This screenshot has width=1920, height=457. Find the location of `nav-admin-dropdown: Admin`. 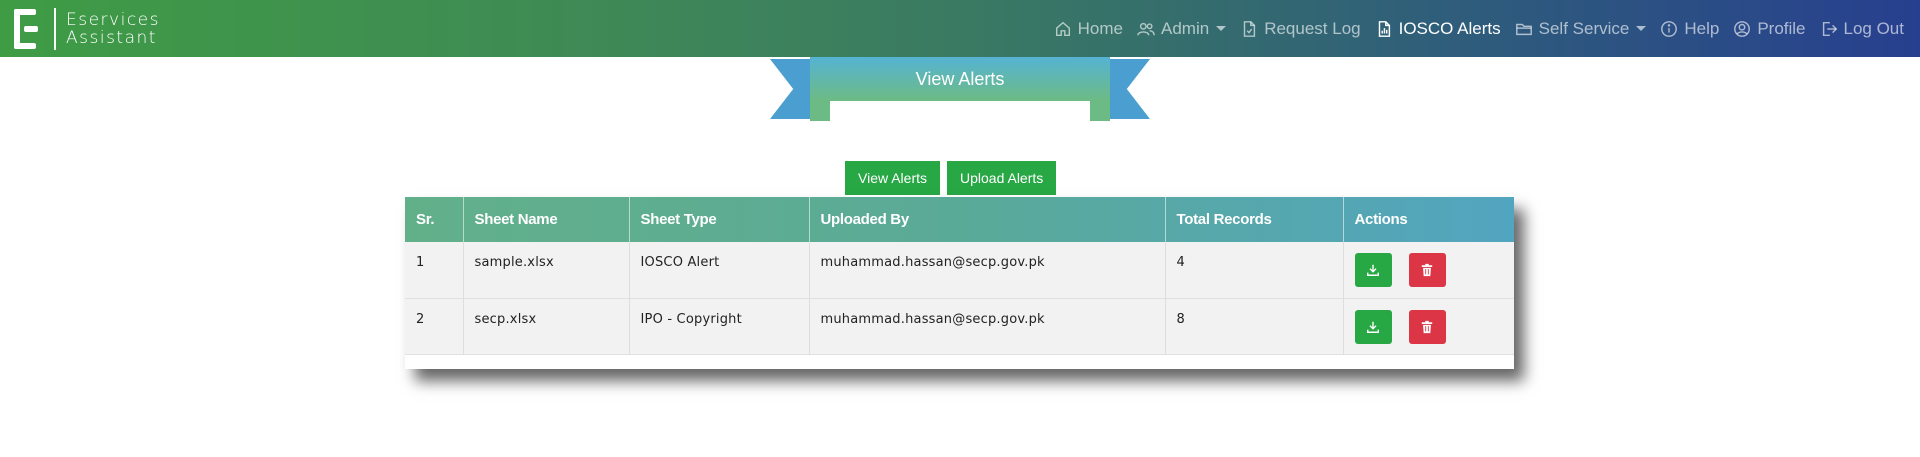

nav-admin-dropdown: Admin is located at coordinates (1182, 28).